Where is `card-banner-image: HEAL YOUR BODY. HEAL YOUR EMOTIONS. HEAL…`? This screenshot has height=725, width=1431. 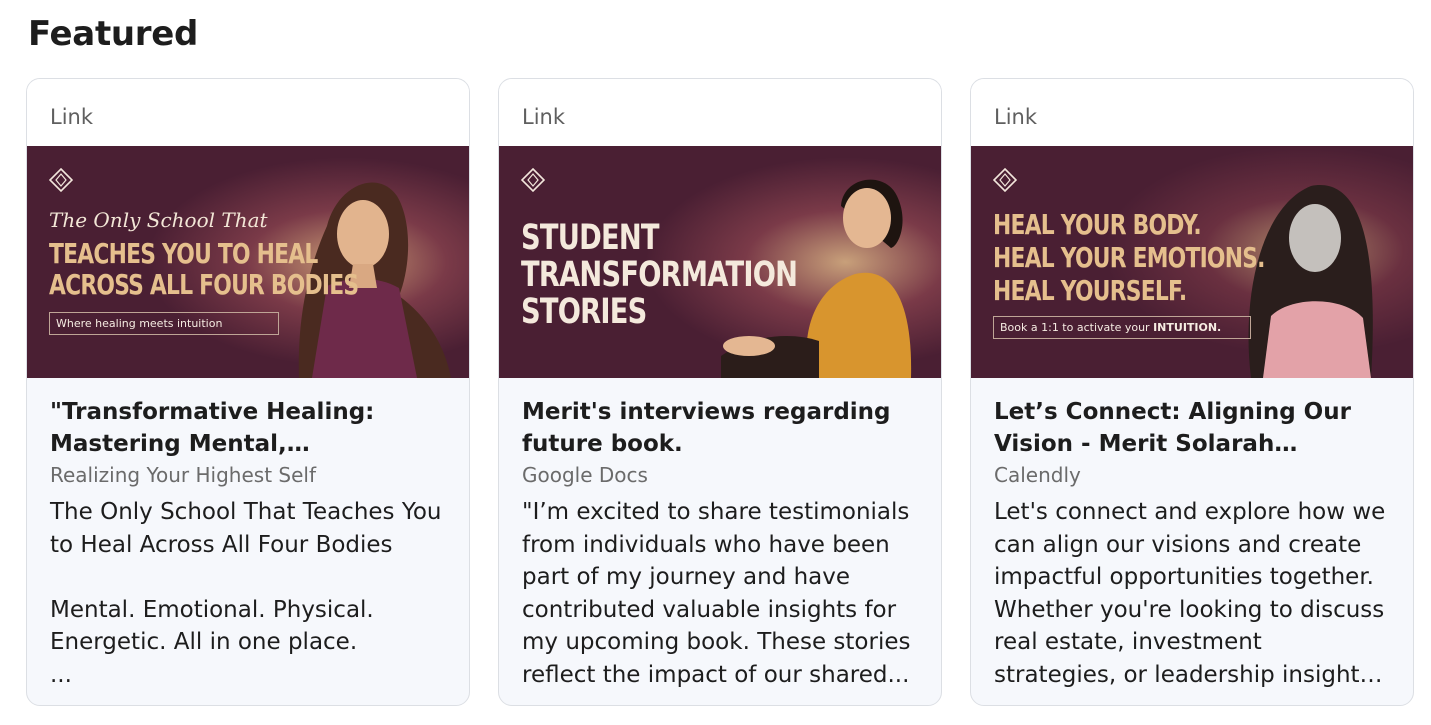
card-banner-image: HEAL YOUR BODY. HEAL YOUR EMOTIONS. HEAL… is located at coordinates (1192, 262).